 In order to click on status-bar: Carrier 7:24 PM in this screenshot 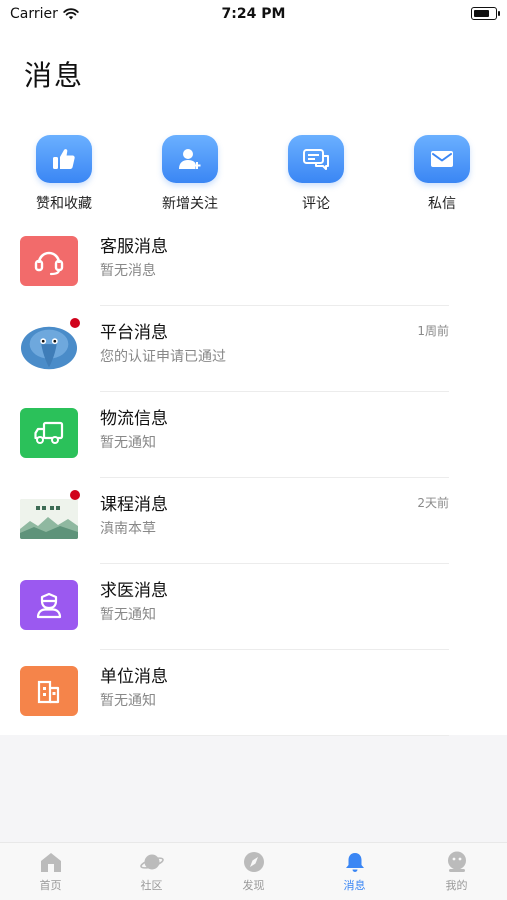, I will do `click(253, 14)`.